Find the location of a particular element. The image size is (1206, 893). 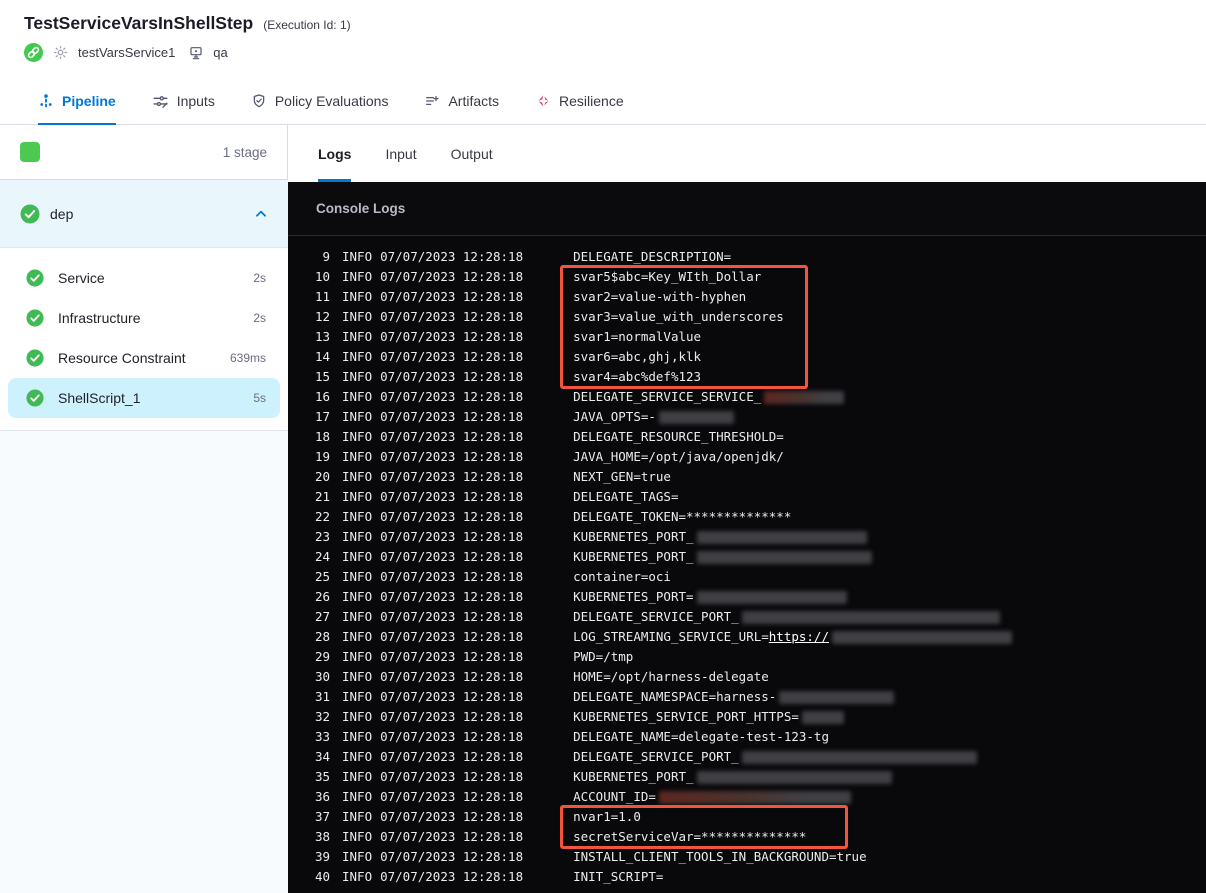

log-message: DELEGATE_SERVICE_PORT_ is located at coordinates (775, 757).